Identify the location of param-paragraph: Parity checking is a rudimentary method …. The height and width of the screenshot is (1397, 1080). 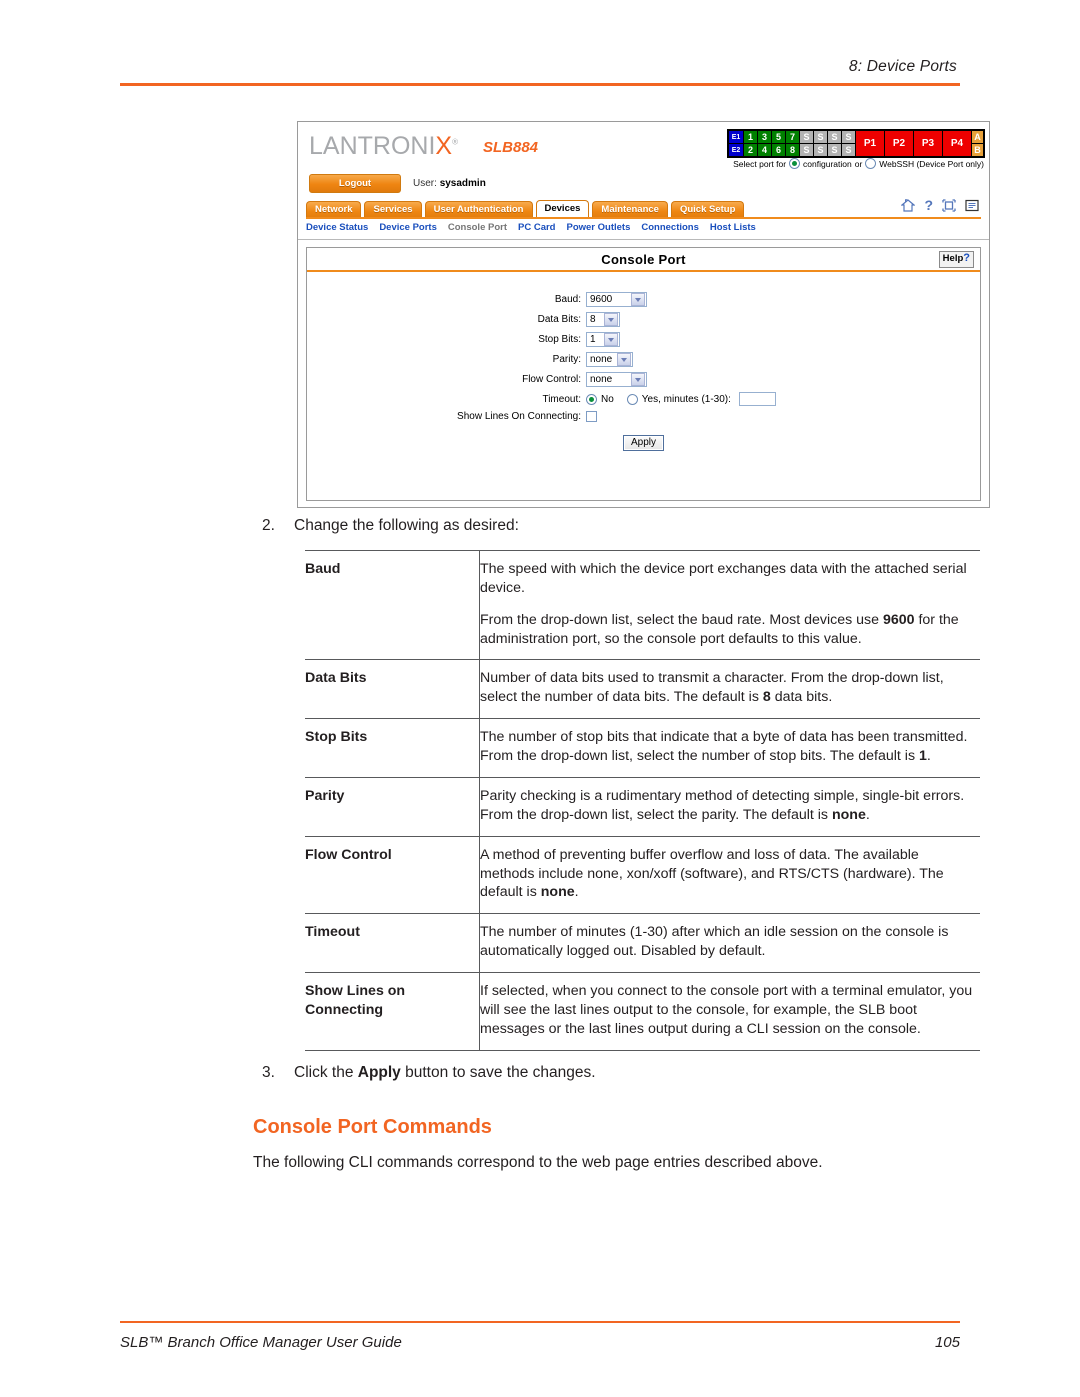
(722, 805).